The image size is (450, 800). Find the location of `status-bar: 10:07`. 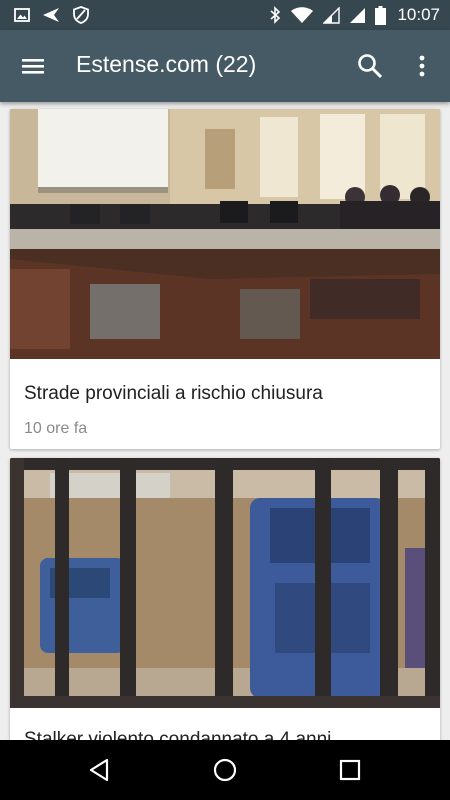

status-bar: 10:07 is located at coordinates (225, 15).